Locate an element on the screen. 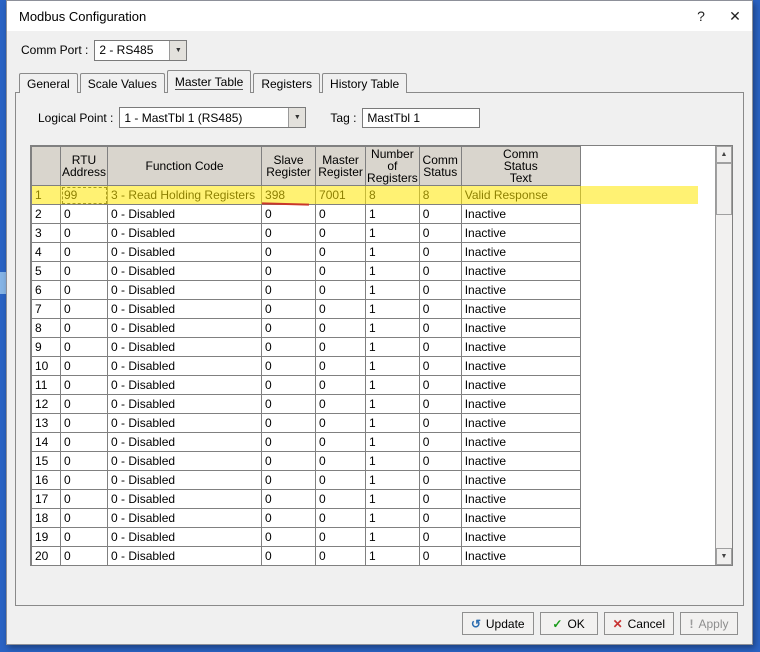 This screenshot has height=652, width=760. row-number: 15 is located at coordinates (46, 461).